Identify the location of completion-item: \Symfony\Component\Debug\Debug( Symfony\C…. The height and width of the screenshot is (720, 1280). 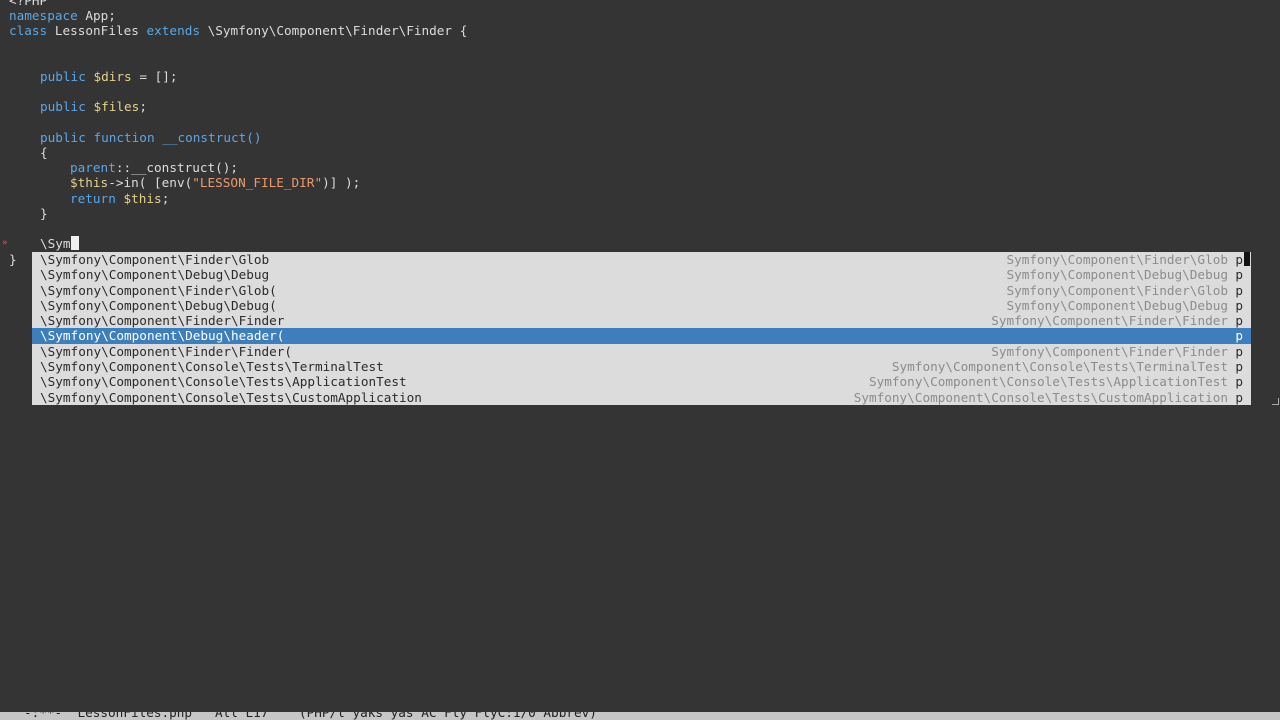
(641, 305).